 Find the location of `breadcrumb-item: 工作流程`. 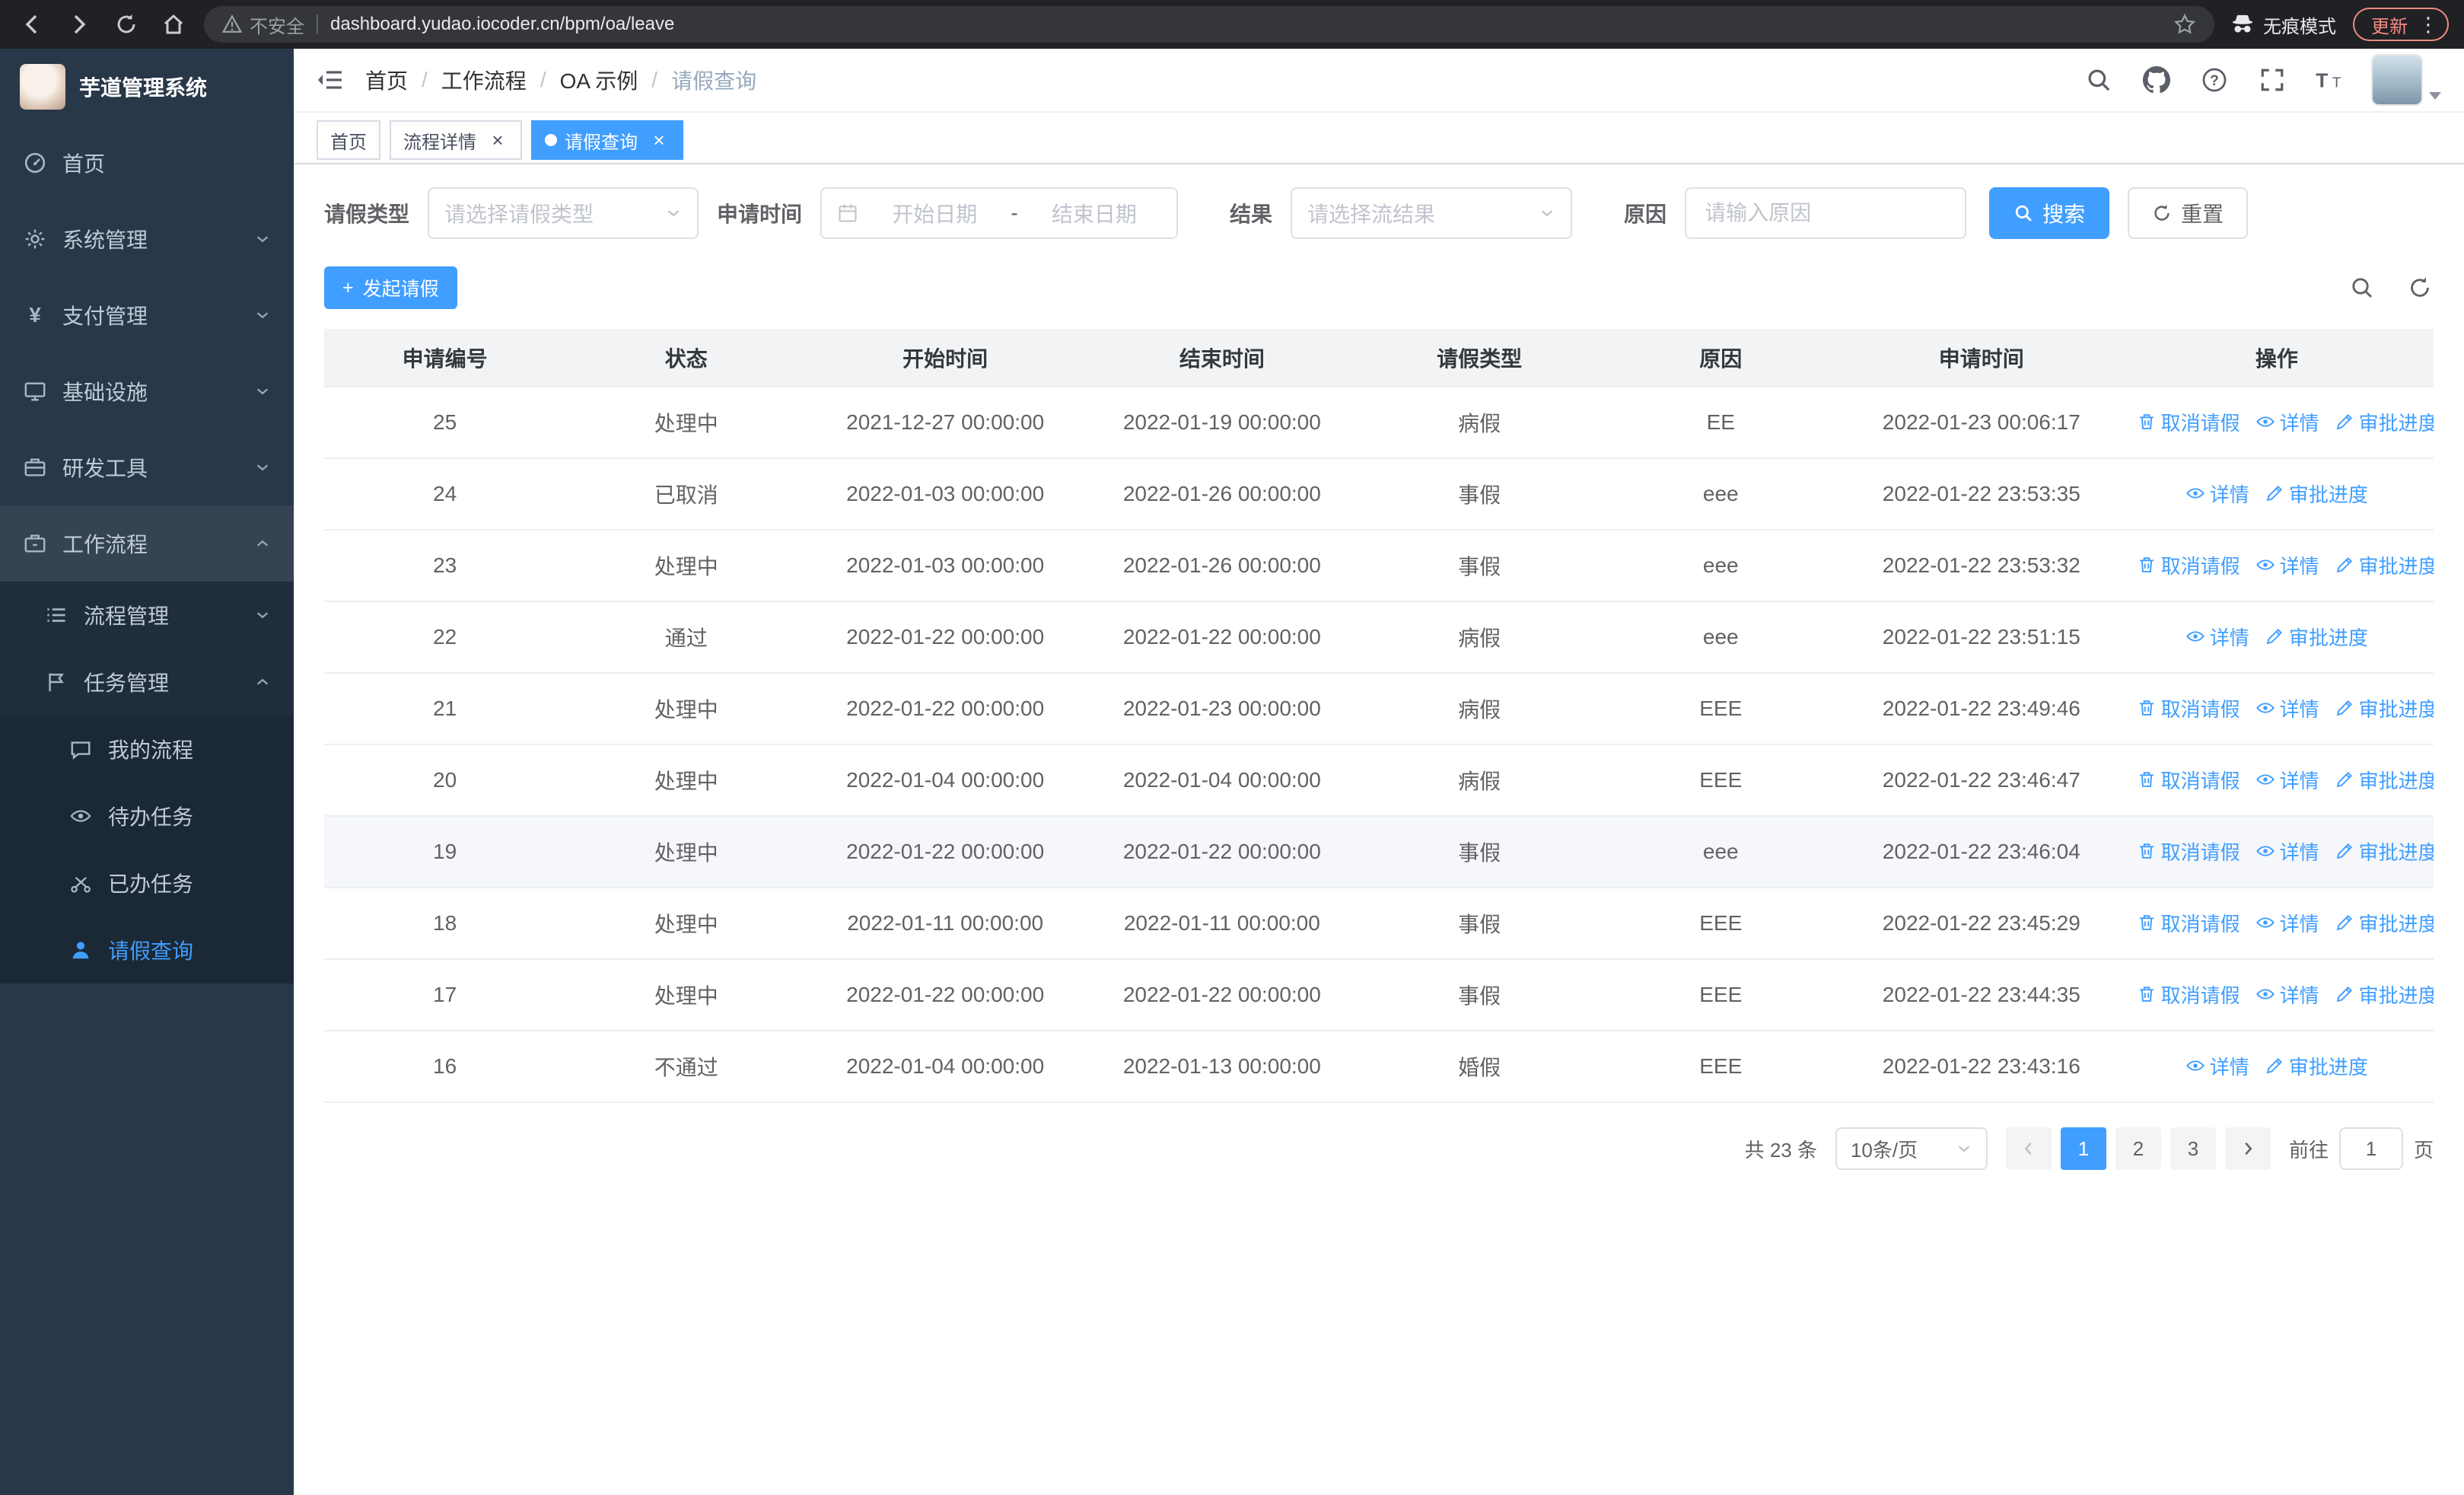

breadcrumb-item: 工作流程 is located at coordinates (484, 80).